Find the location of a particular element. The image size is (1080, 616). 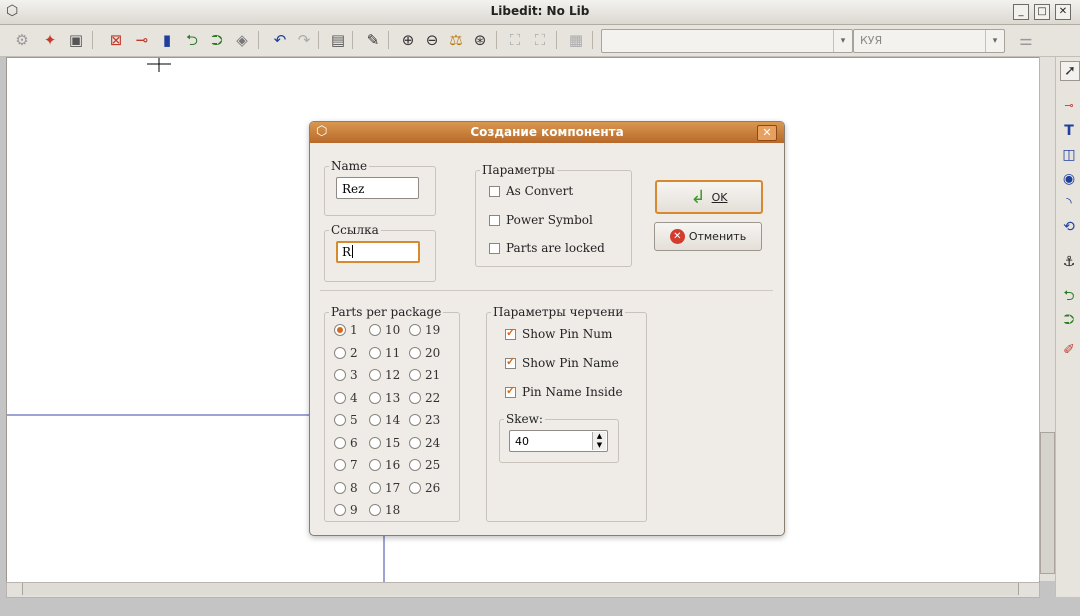

power-symbol-checkbox: Power Symbol is located at coordinates (541, 220).